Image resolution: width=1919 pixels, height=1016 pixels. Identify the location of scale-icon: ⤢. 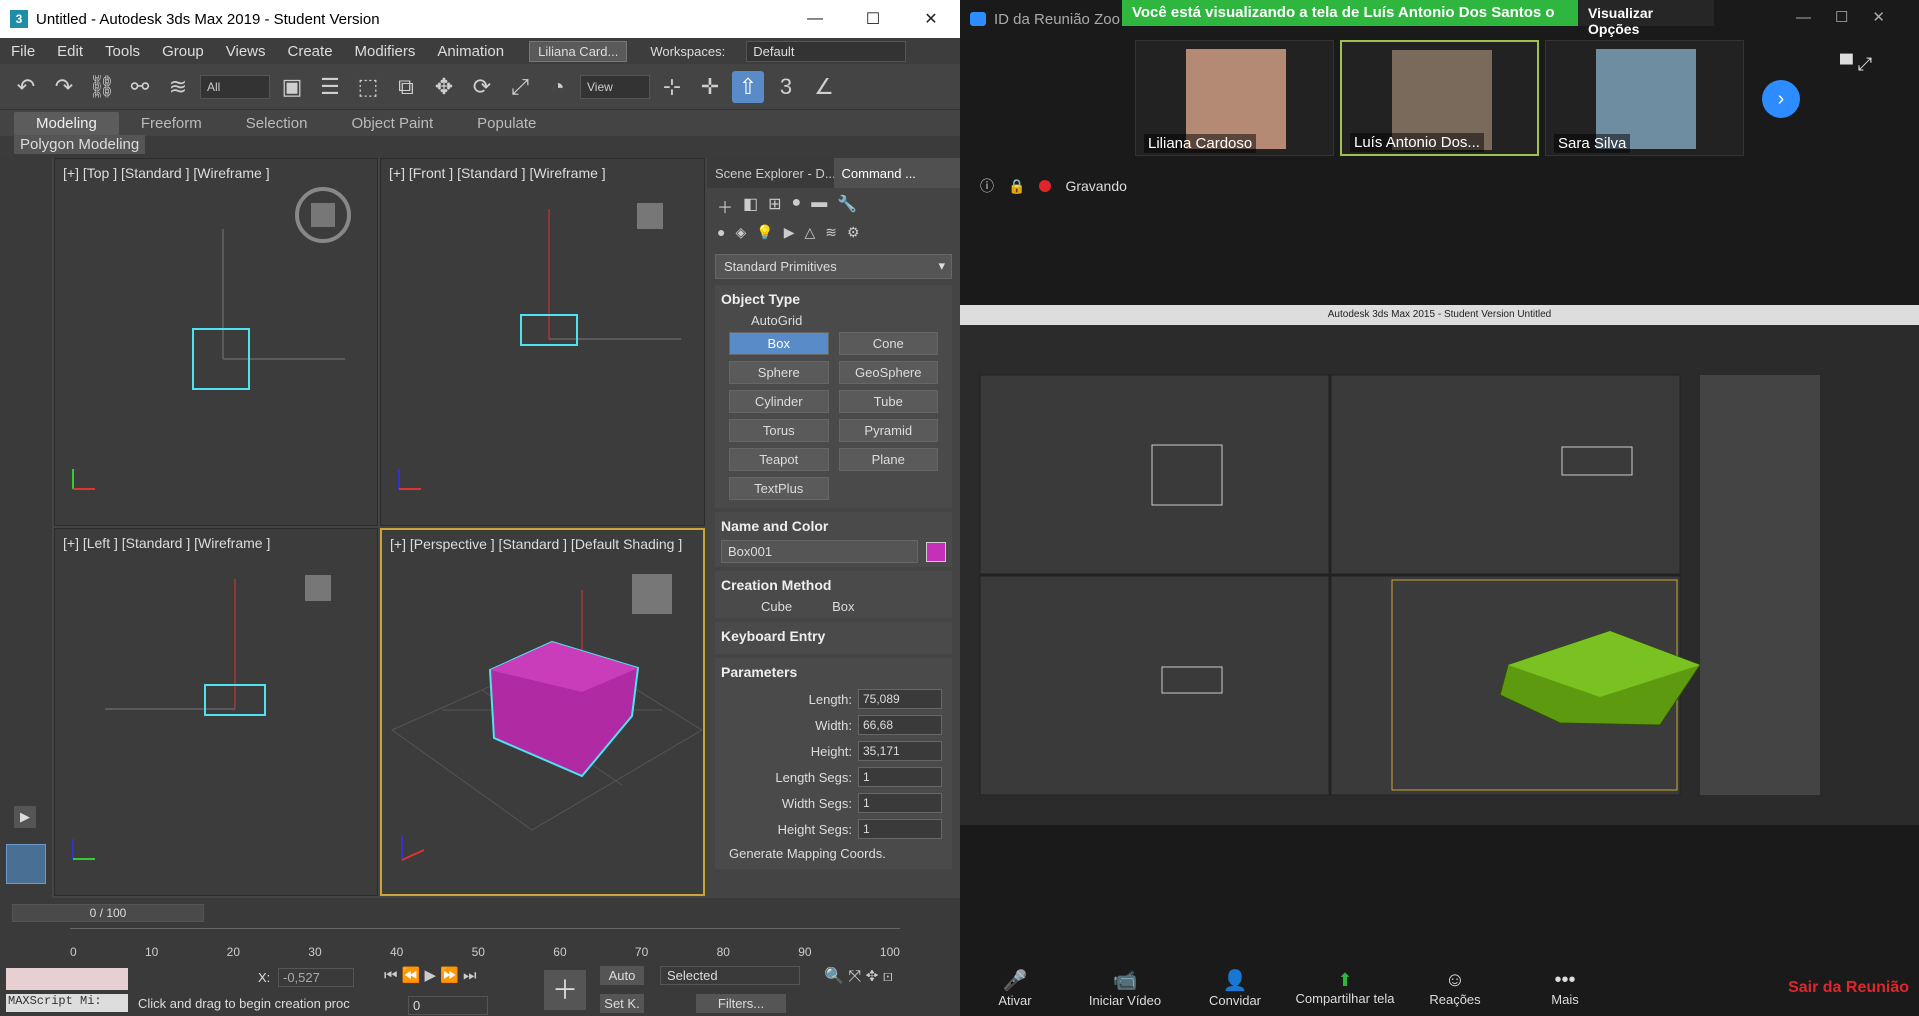
(520, 87).